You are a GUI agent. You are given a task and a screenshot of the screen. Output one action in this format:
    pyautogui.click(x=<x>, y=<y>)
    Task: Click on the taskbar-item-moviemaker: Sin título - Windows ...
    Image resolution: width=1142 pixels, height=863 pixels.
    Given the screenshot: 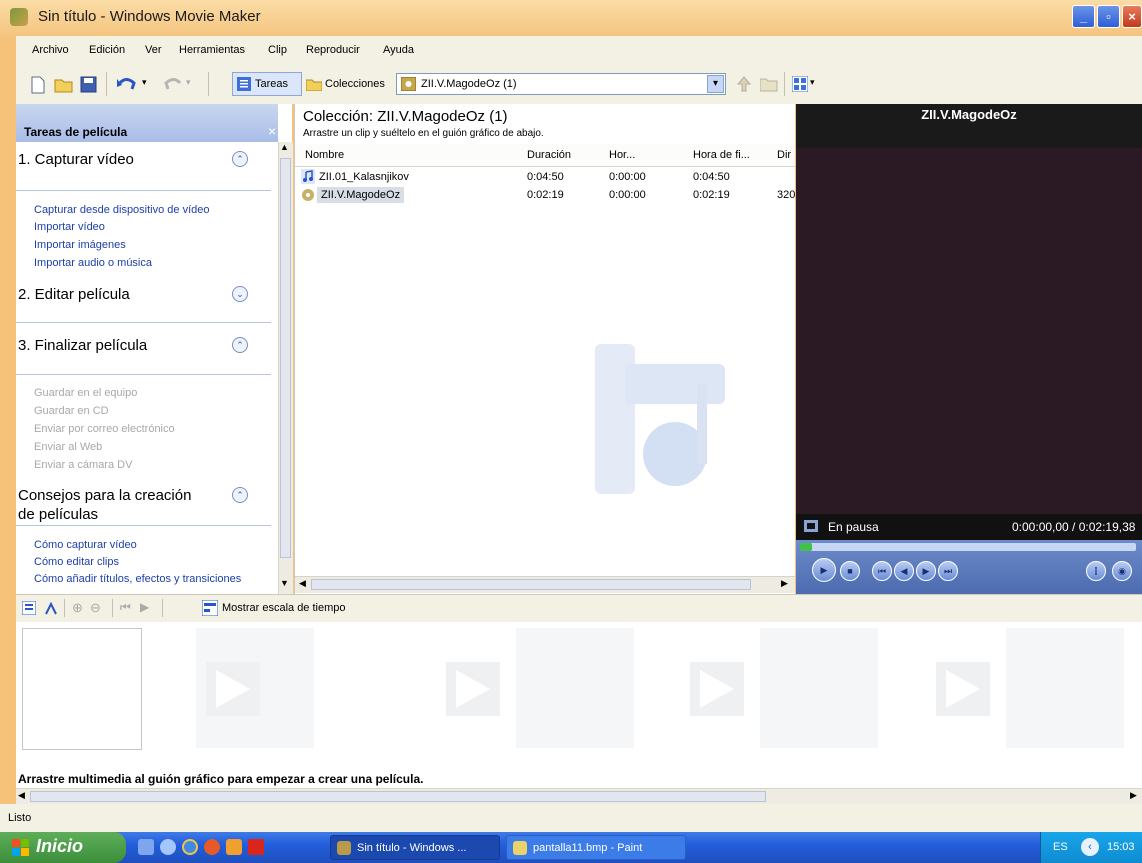 What is the action you would take?
    pyautogui.click(x=415, y=847)
    